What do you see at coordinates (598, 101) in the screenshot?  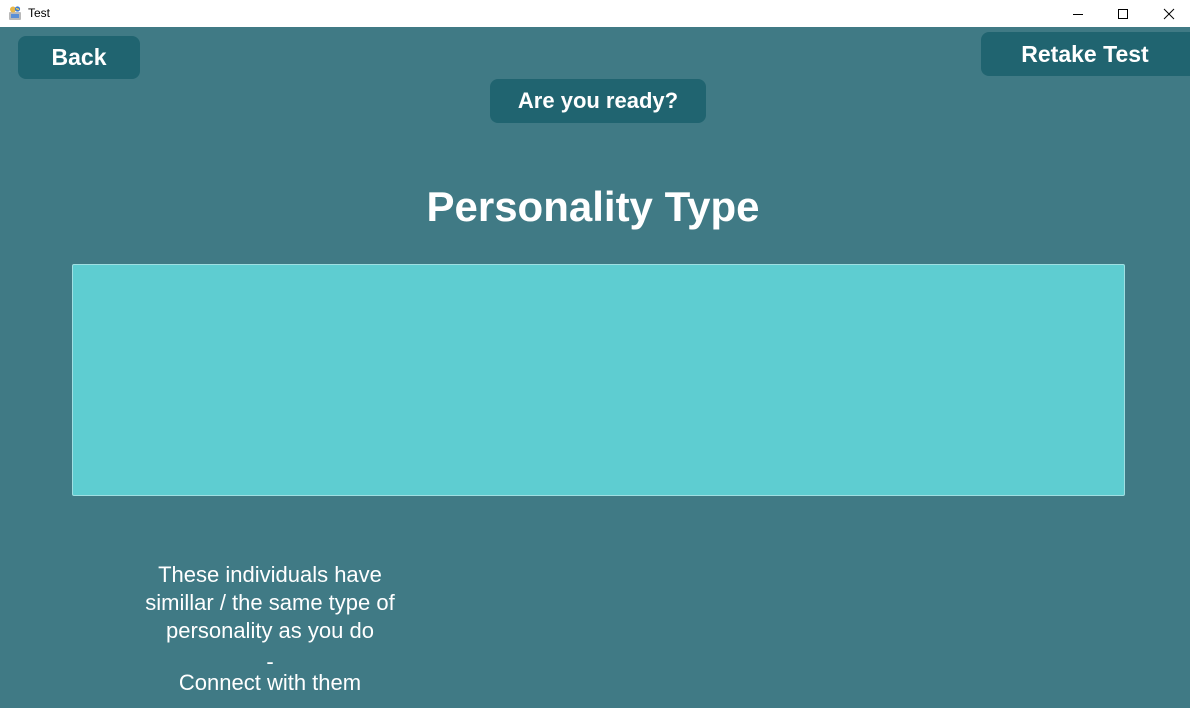 I see `are-you-ready-button: Are you ready?` at bounding box center [598, 101].